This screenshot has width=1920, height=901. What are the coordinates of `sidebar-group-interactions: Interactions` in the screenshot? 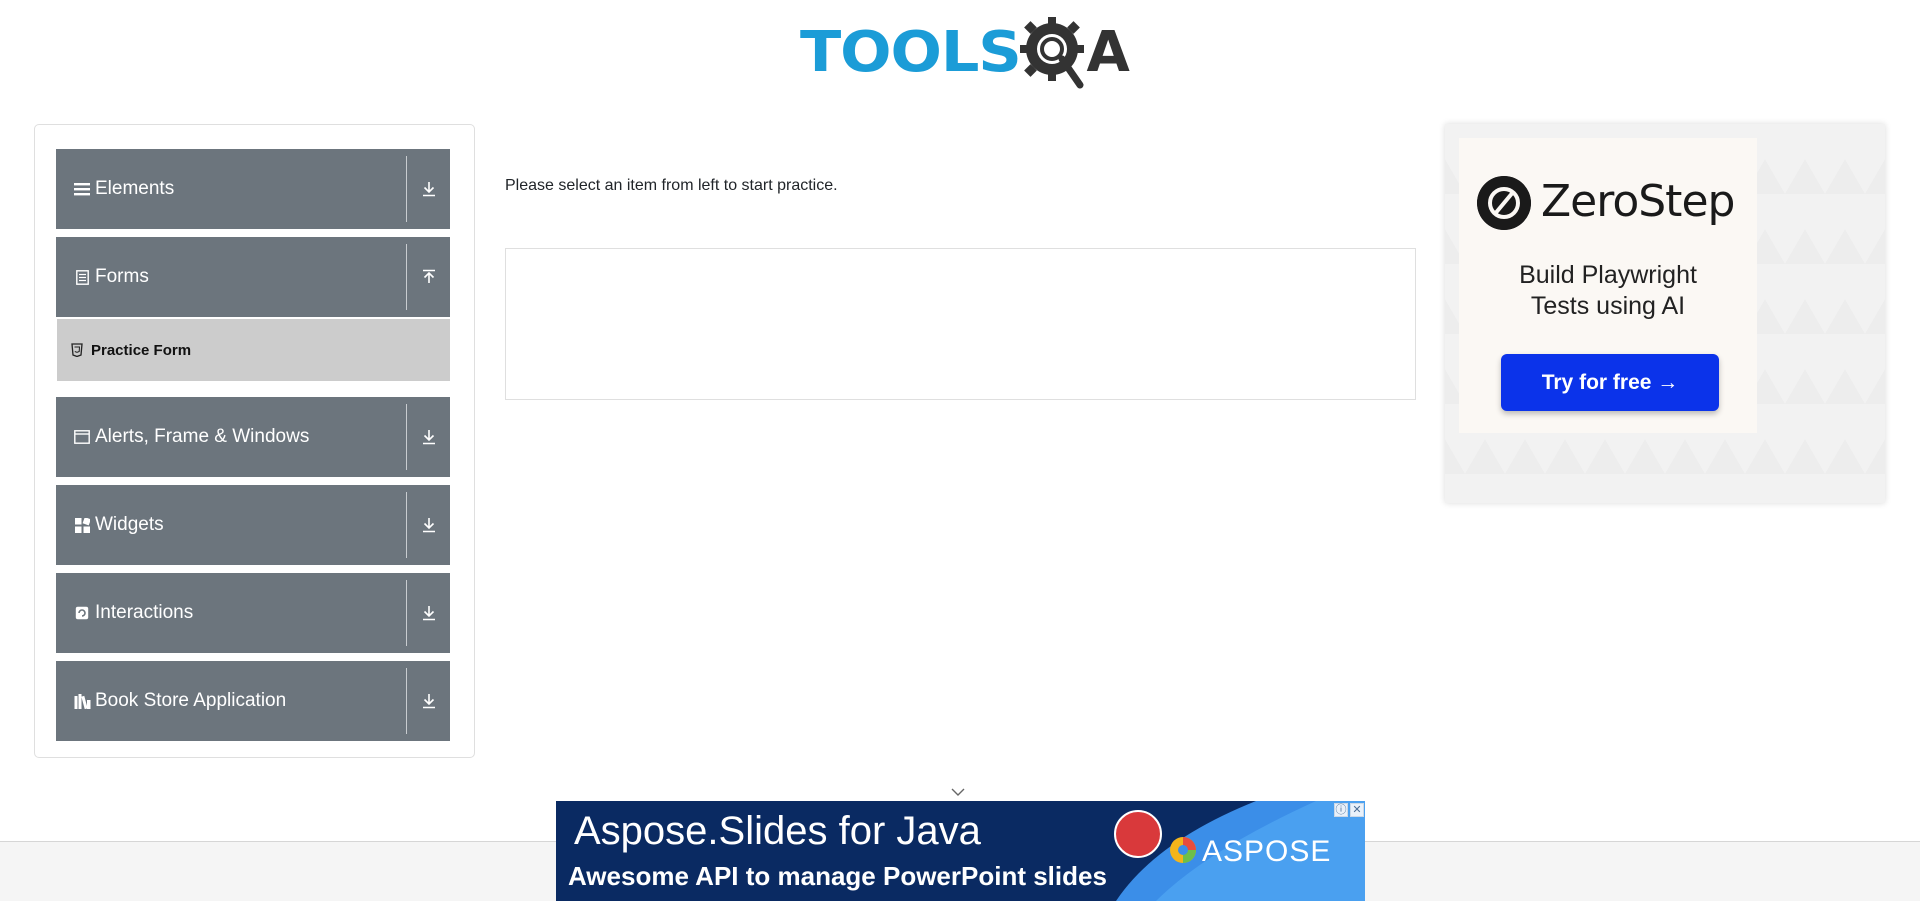 It's located at (253, 613).